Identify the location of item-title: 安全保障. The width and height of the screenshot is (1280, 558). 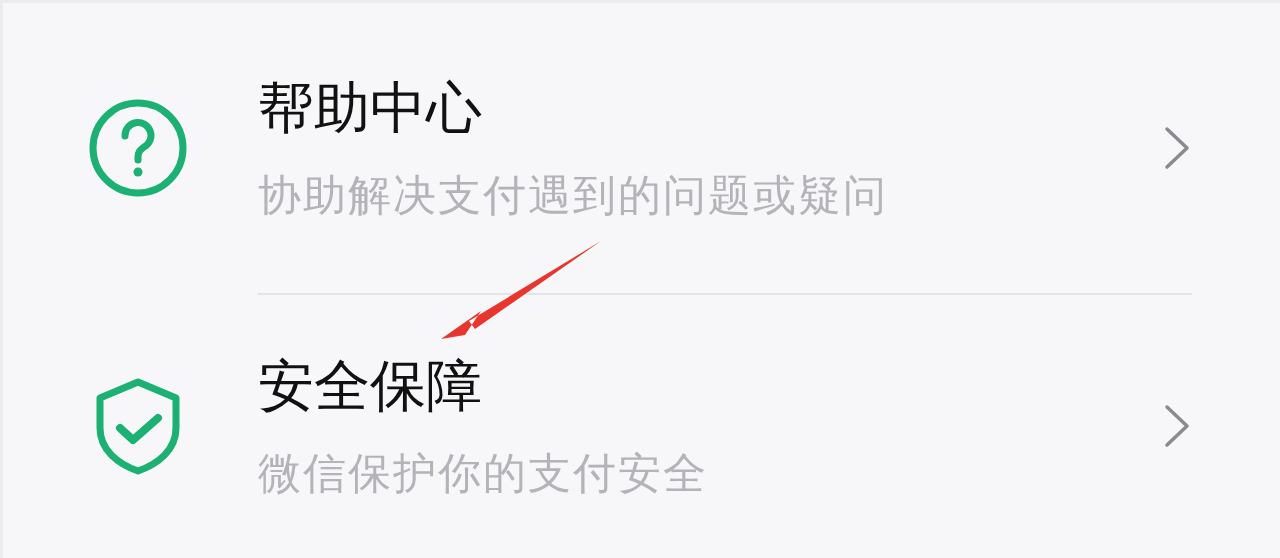
(370, 385).